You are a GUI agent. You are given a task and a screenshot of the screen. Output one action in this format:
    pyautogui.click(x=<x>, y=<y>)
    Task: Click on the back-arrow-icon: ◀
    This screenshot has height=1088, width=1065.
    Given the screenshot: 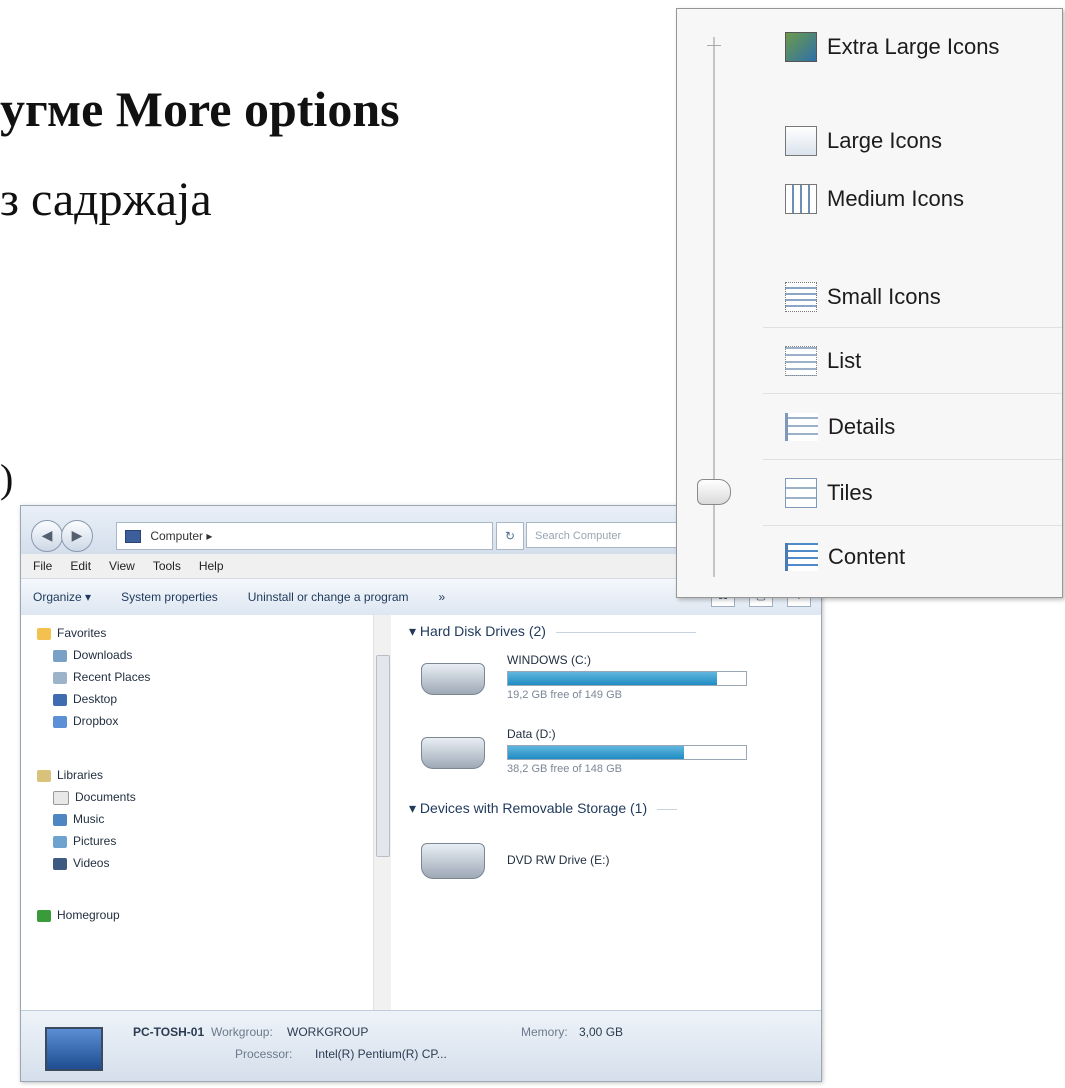 What is the action you would take?
    pyautogui.click(x=47, y=535)
    